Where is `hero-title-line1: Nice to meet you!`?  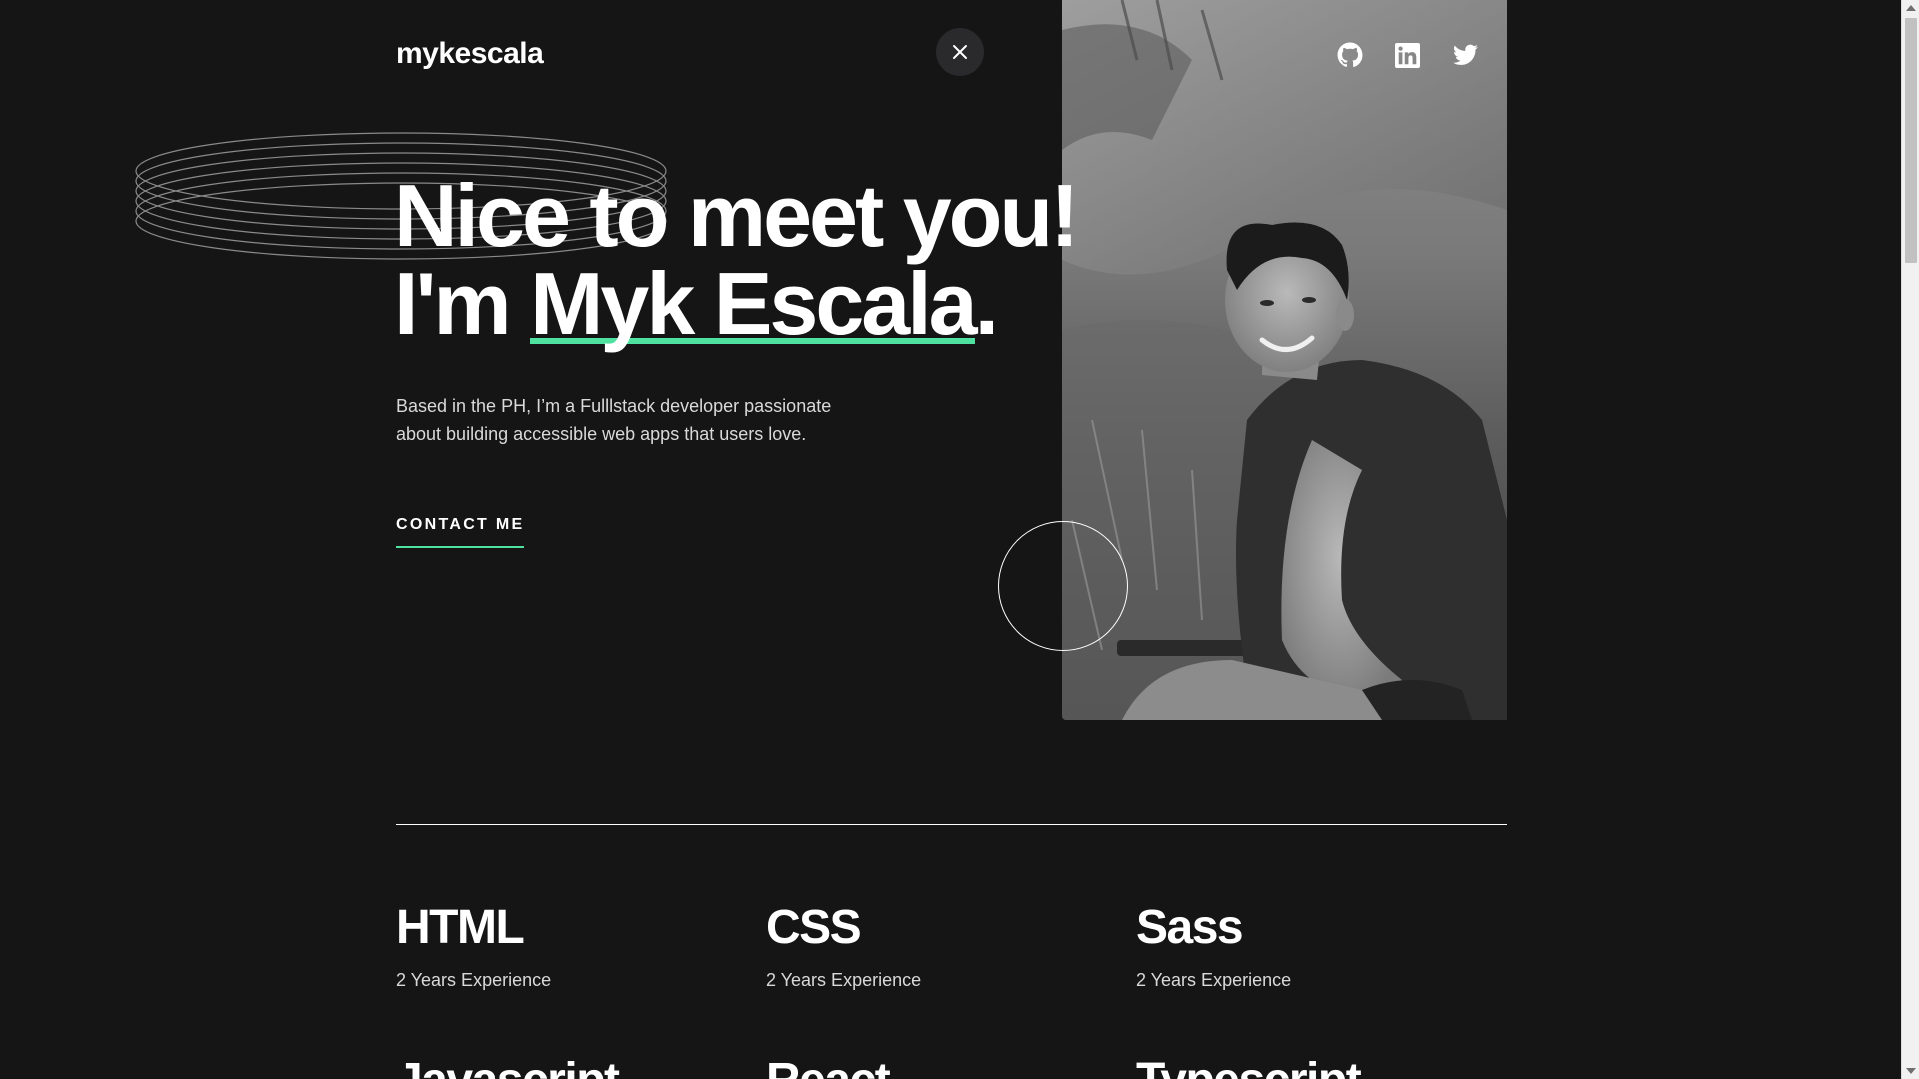
hero-title-line1: Nice to meet you! is located at coordinates (736, 215).